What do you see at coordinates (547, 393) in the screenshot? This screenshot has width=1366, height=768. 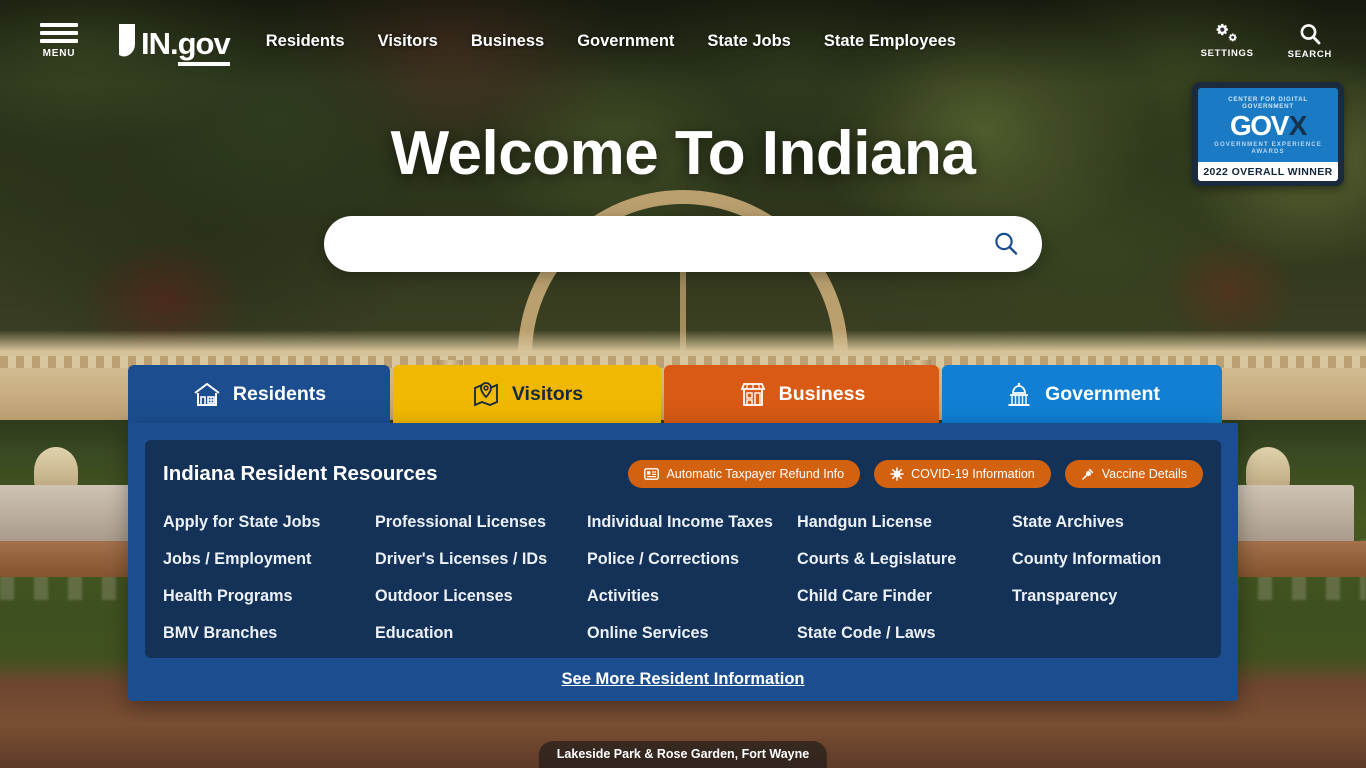 I see `tab-label-visitors: Visitors` at bounding box center [547, 393].